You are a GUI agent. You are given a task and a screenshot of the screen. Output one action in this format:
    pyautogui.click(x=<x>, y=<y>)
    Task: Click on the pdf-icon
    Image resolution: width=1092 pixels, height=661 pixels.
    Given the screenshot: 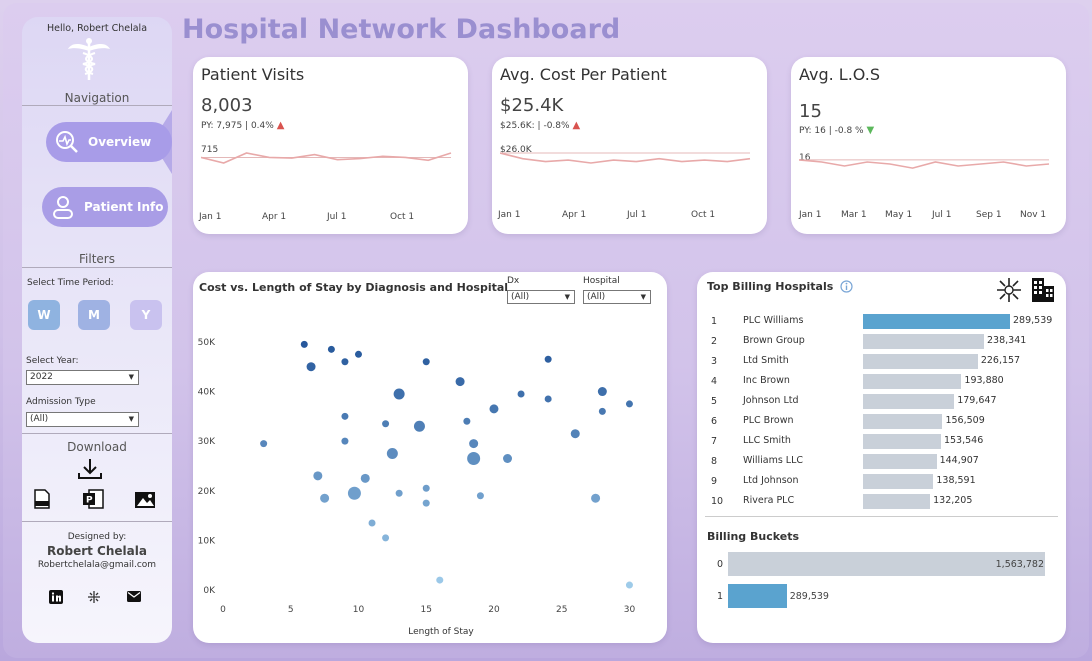 What is the action you would take?
    pyautogui.click(x=42, y=499)
    